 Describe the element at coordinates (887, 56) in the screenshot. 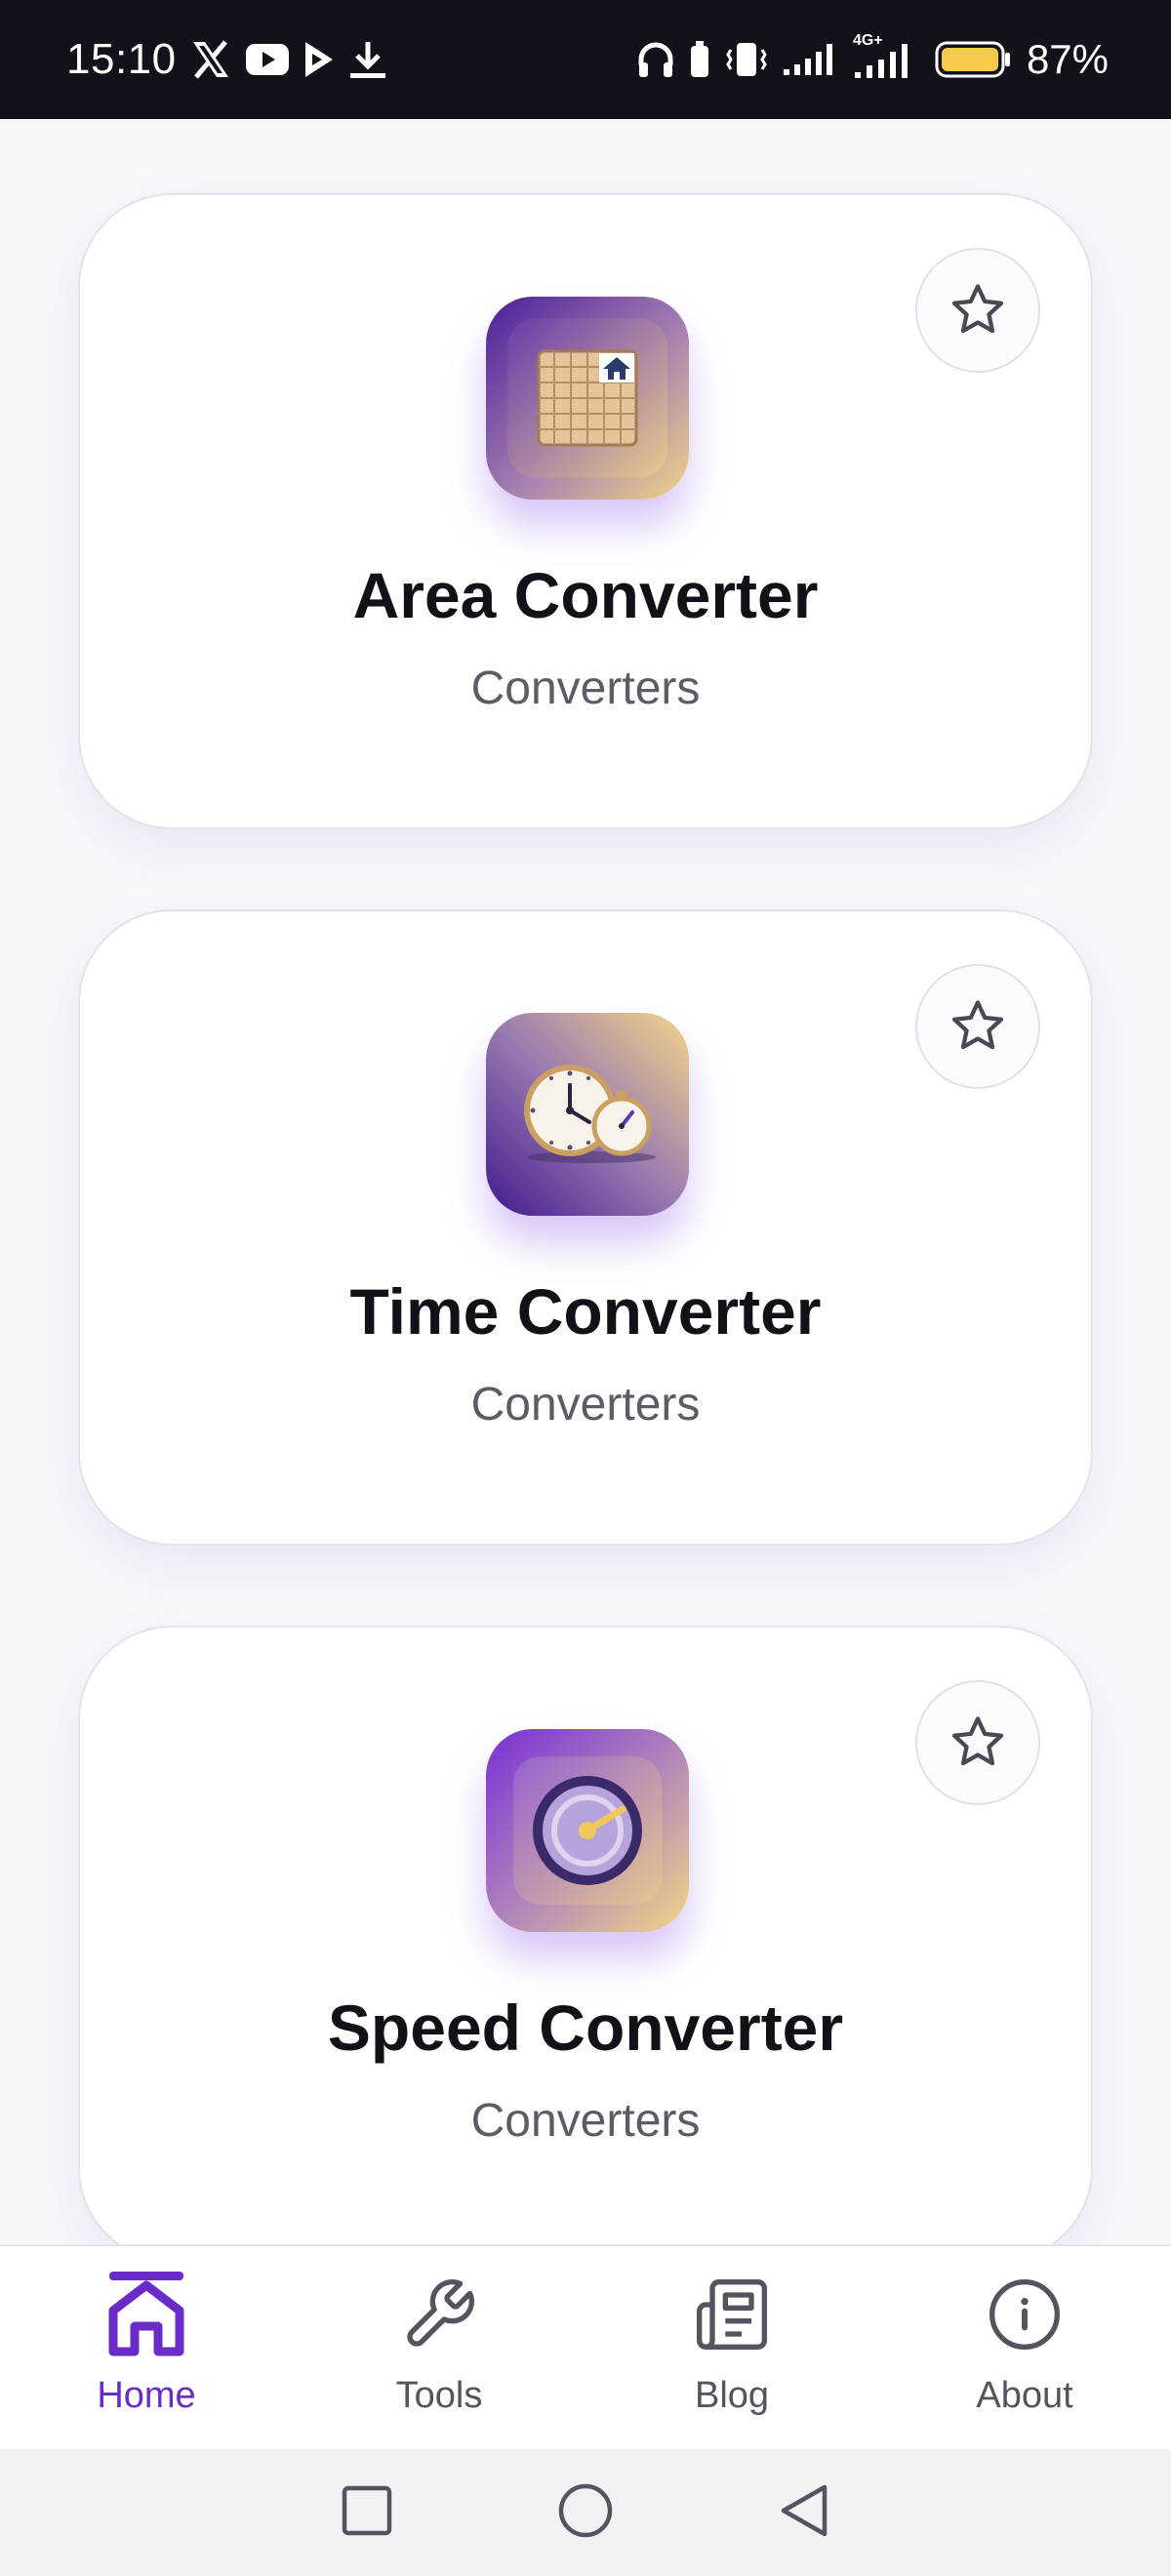

I see `signal-4g-icon: 4G+` at that location.